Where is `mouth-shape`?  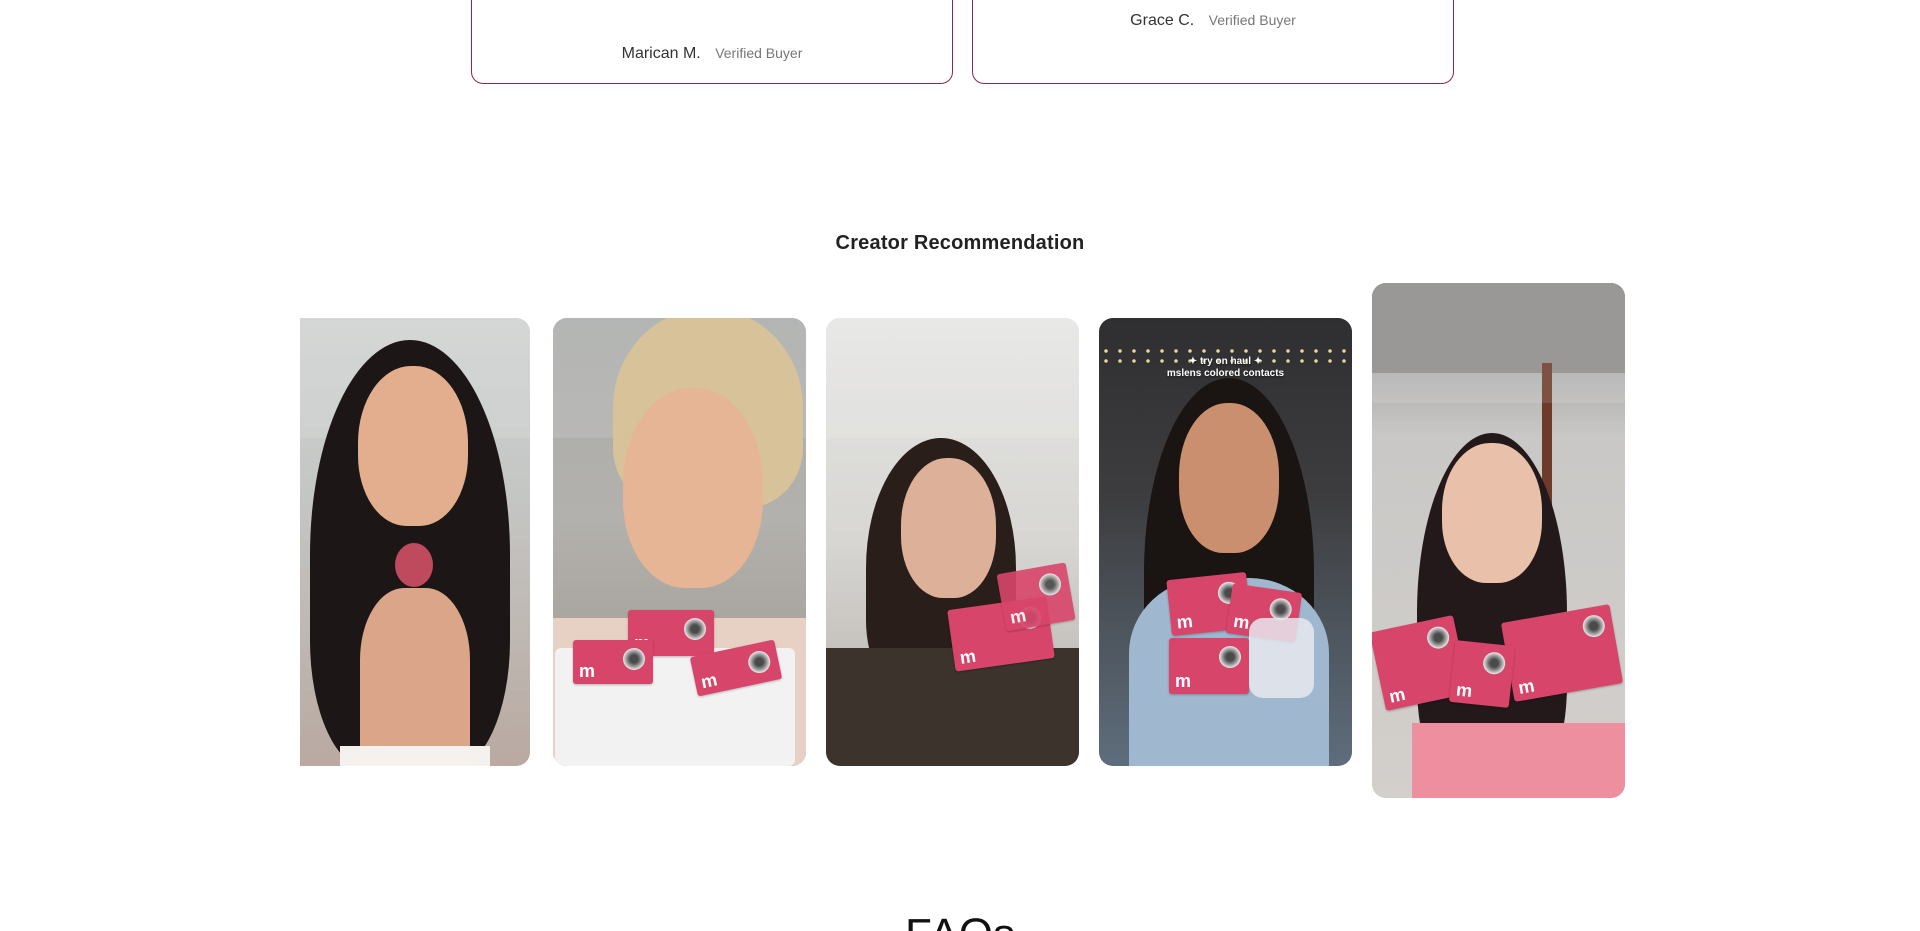
mouth-shape is located at coordinates (414, 565).